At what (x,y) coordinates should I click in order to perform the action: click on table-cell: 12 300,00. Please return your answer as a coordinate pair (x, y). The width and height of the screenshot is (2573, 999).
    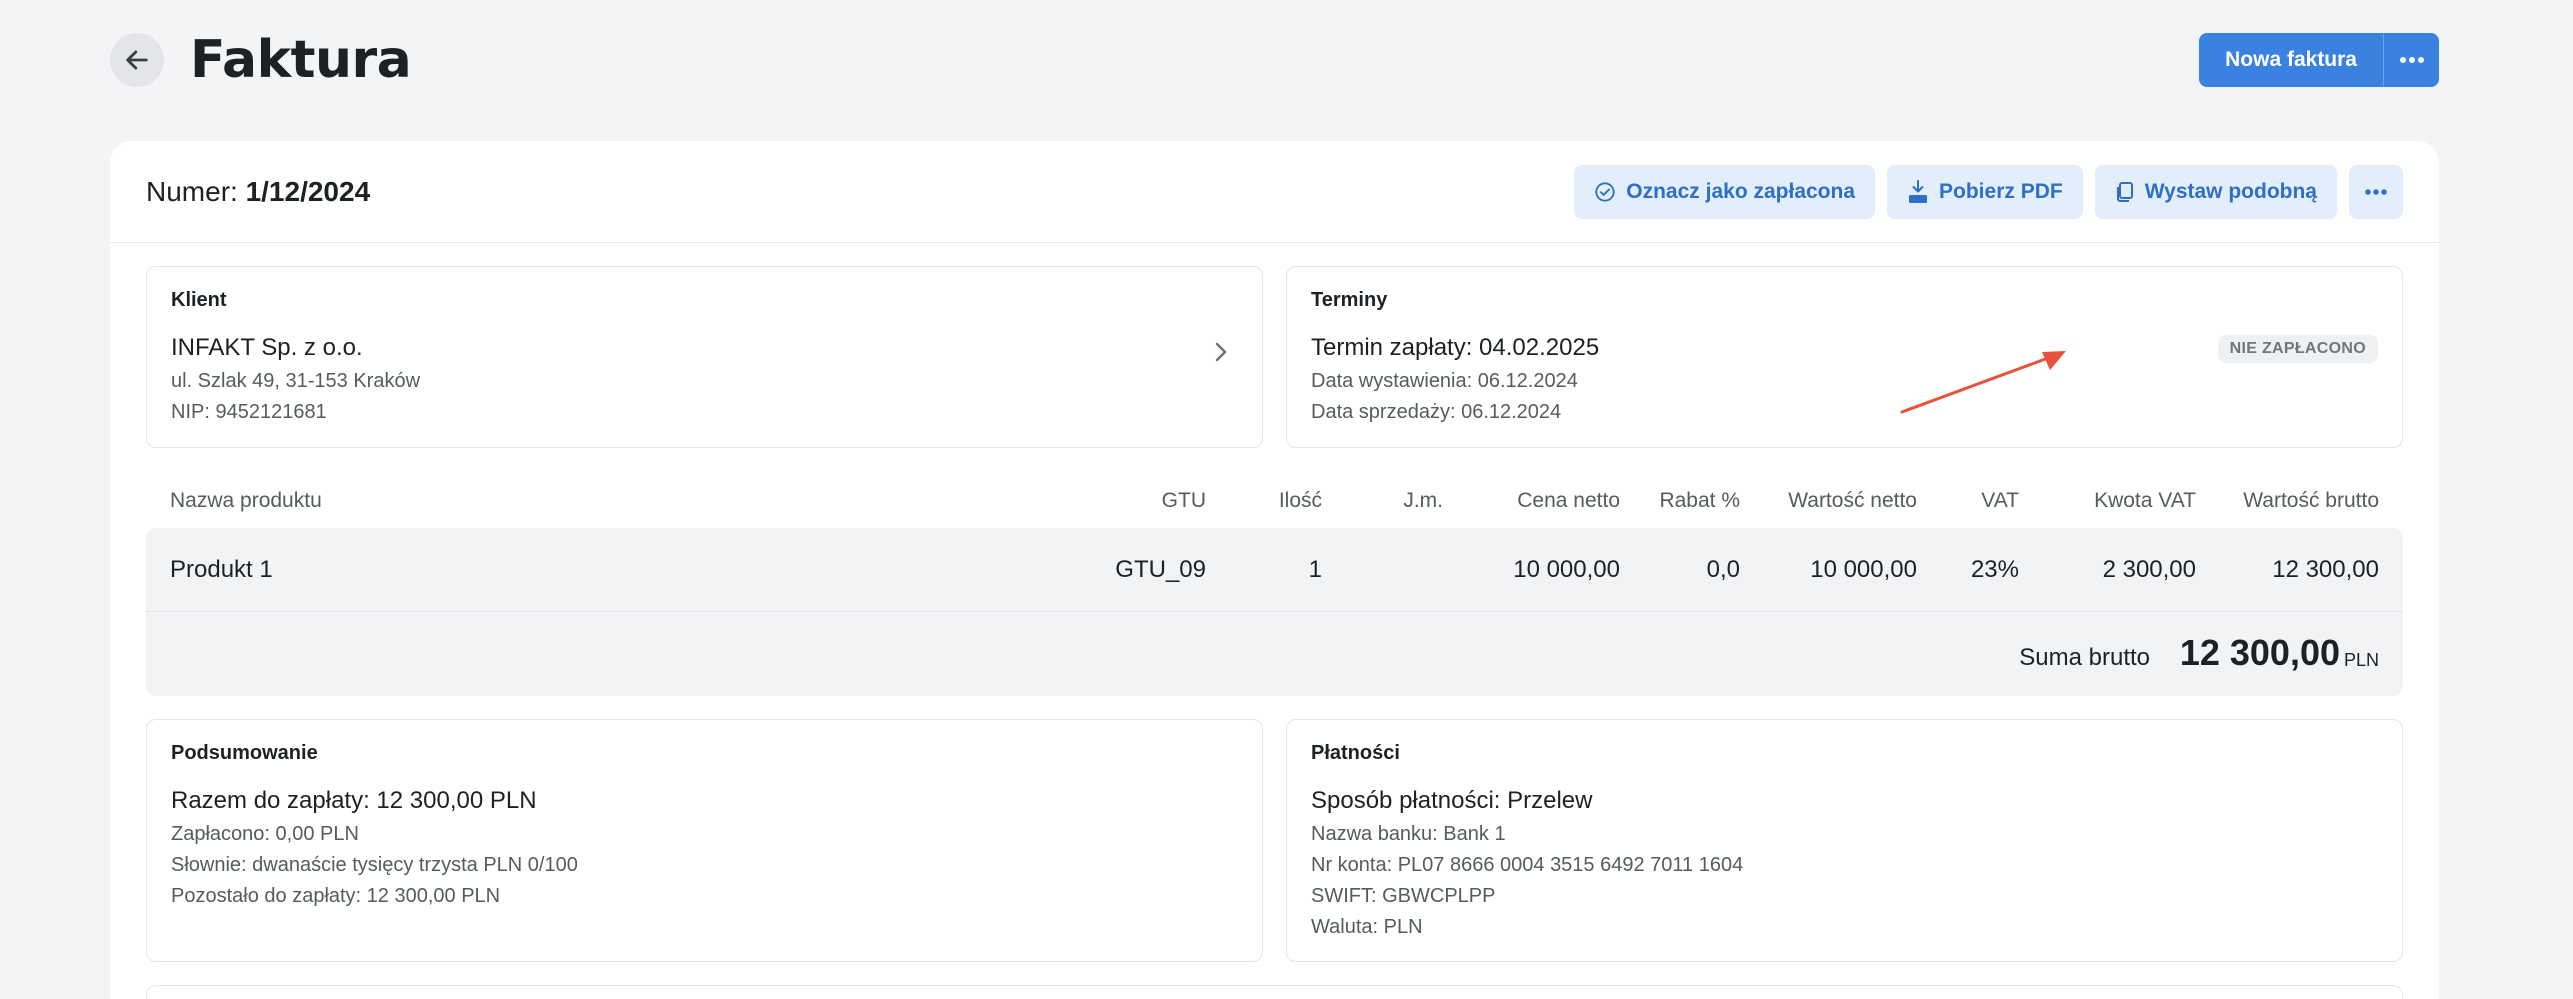
    Looking at the image, I should click on (2325, 569).